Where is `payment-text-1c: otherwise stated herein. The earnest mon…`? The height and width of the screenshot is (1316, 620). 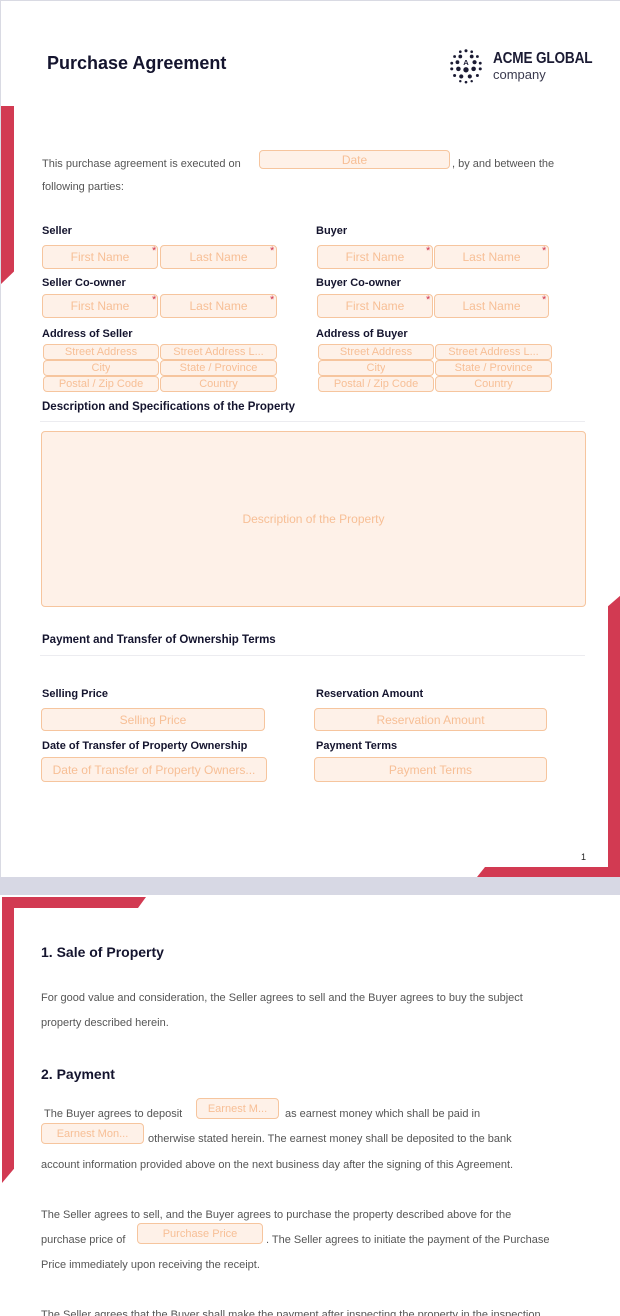 payment-text-1c: otherwise stated herein. The earnest mon… is located at coordinates (330, 1139).